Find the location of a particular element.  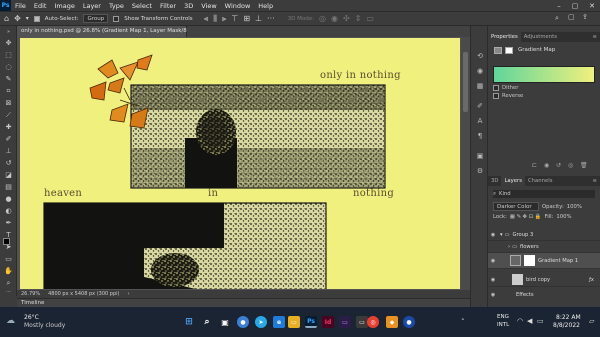

volume-icon: ◀ is located at coordinates (529, 321).